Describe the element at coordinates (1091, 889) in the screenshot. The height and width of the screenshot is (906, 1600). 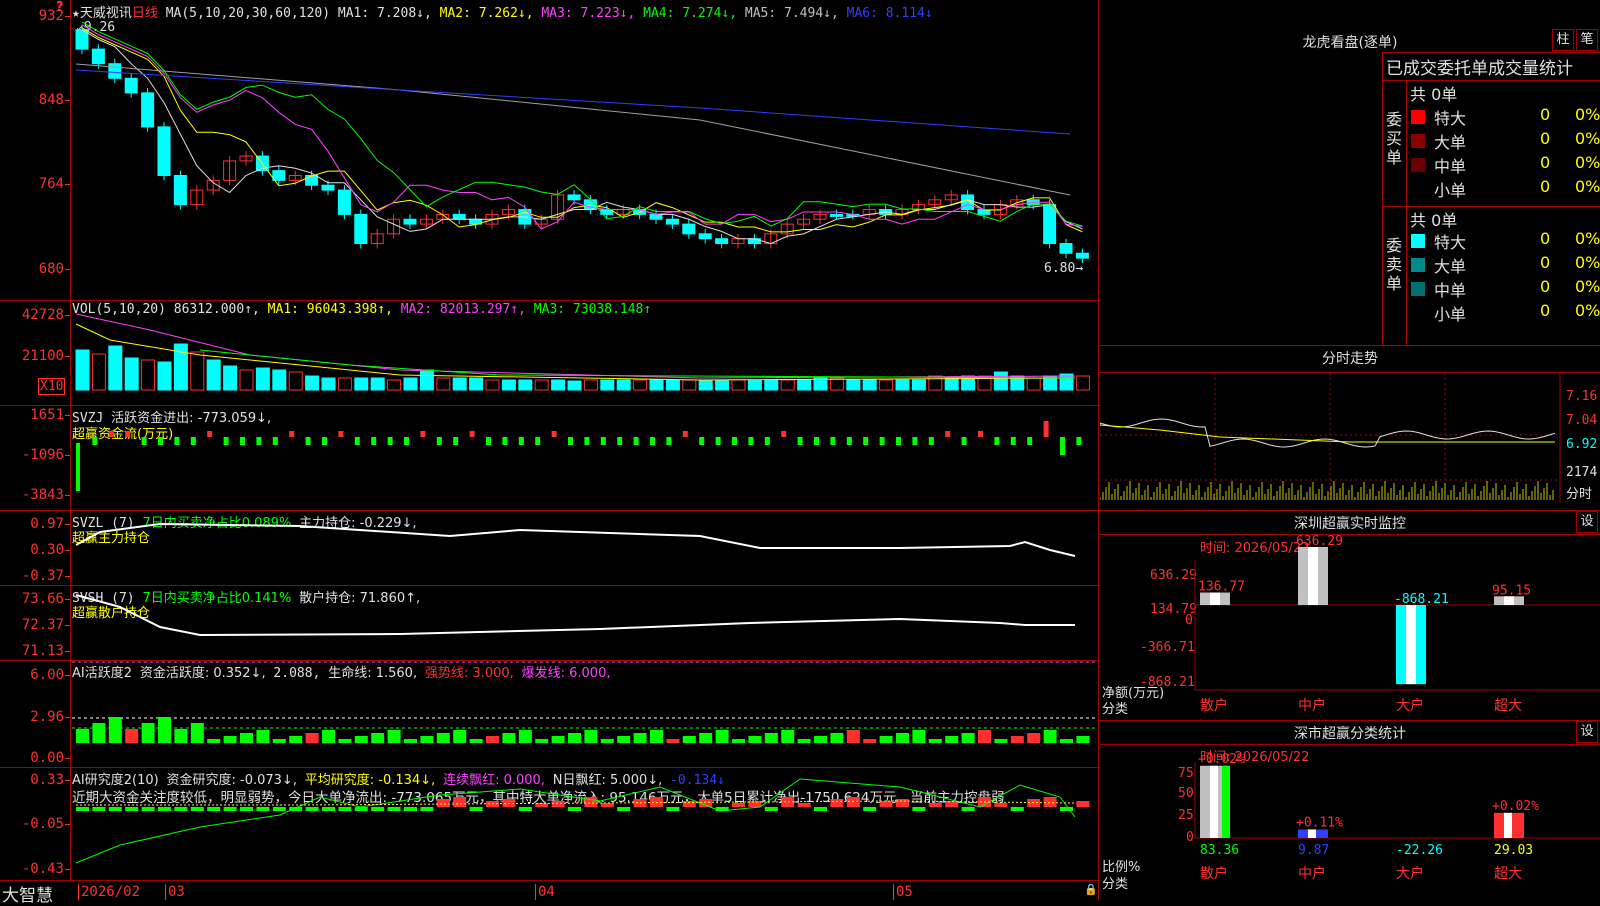
I see `lock-icon: 🔒` at that location.